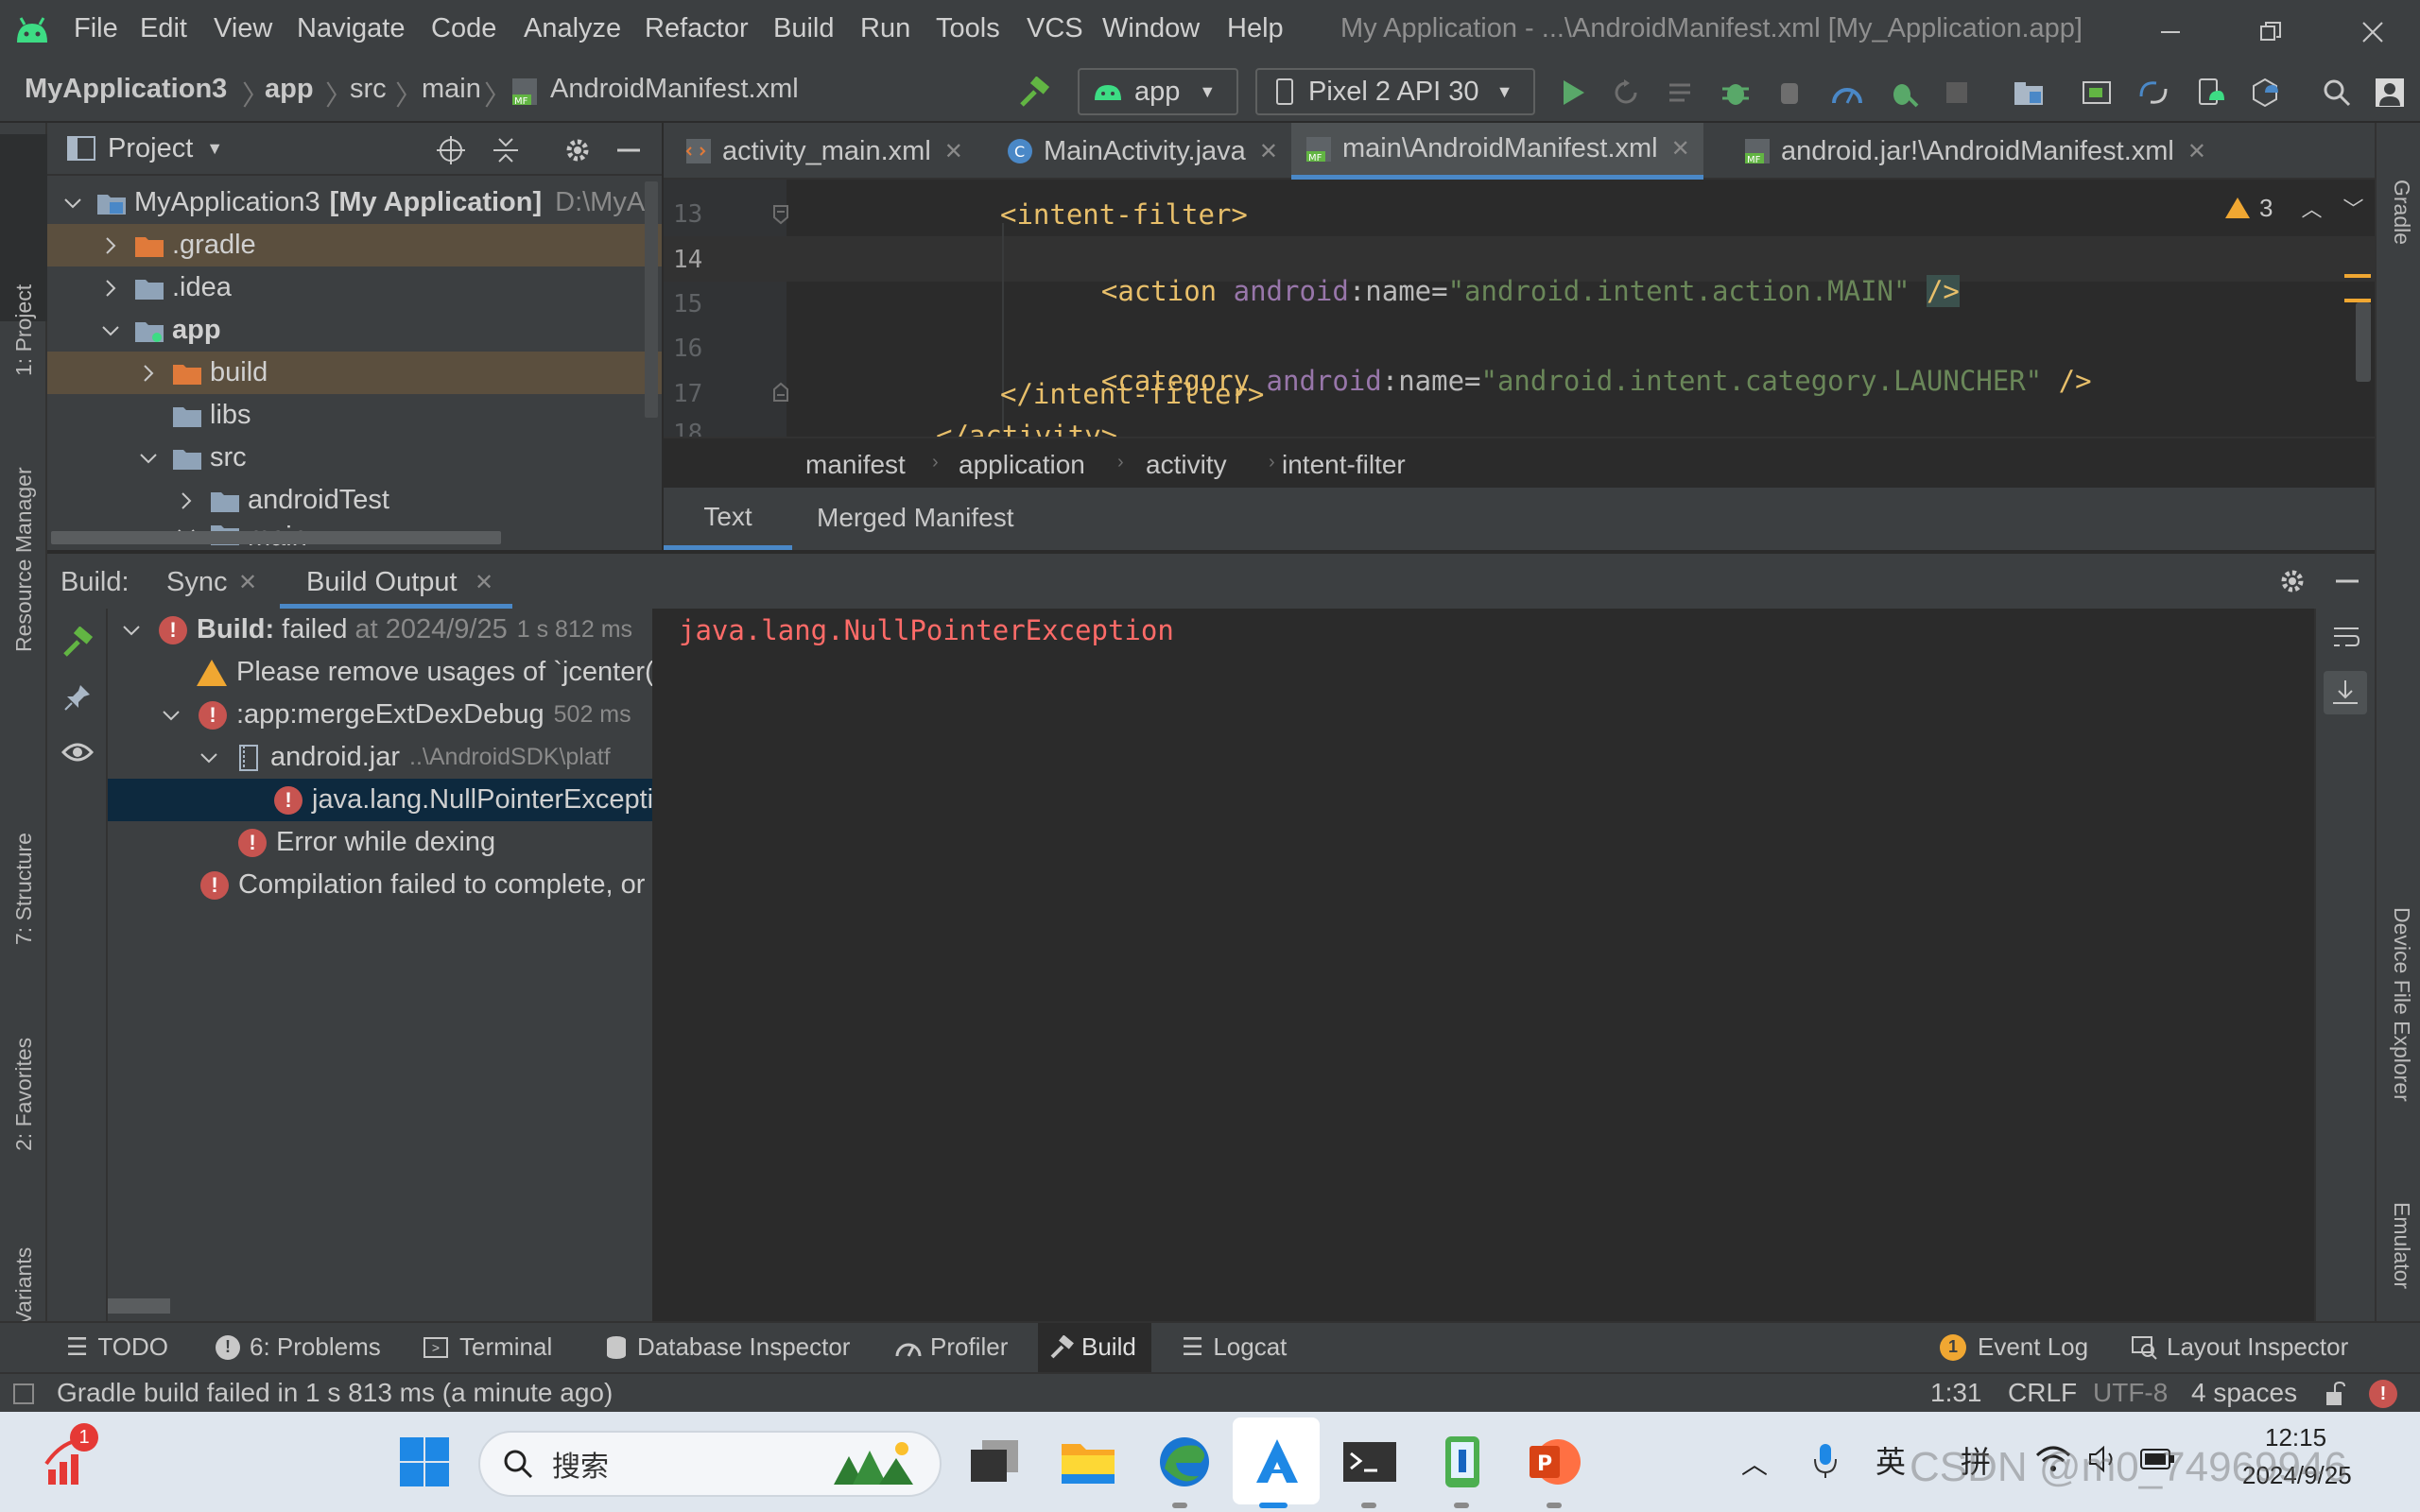 The height and width of the screenshot is (1512, 2420). Describe the element at coordinates (24, 889) in the screenshot. I see `tool-tab-structure: 7: Structure` at that location.